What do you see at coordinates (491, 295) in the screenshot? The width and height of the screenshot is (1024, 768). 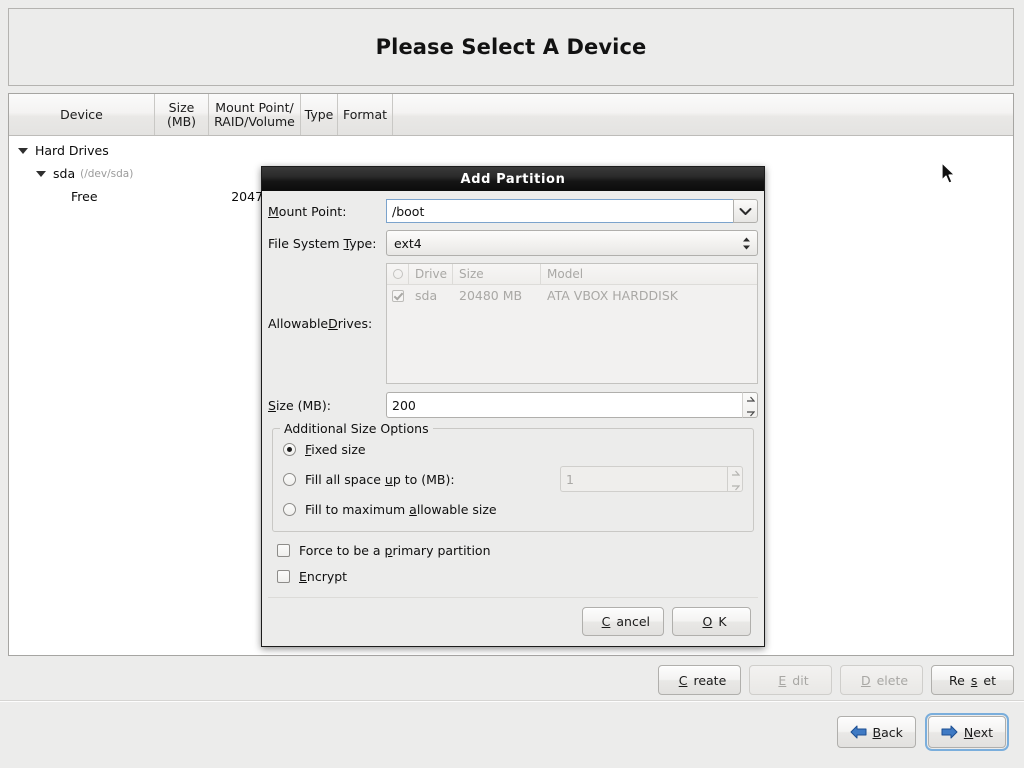 I see `drive-size: 20480 MB` at bounding box center [491, 295].